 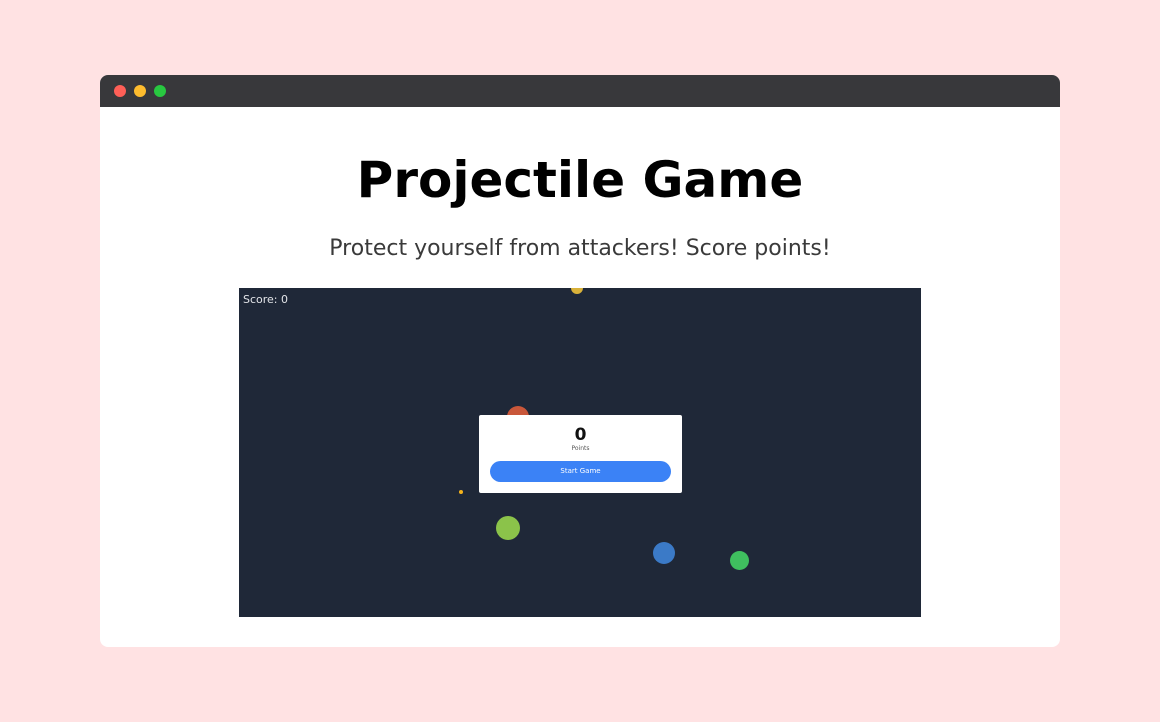 I want to click on maximize-window-icon, so click(x=160, y=91).